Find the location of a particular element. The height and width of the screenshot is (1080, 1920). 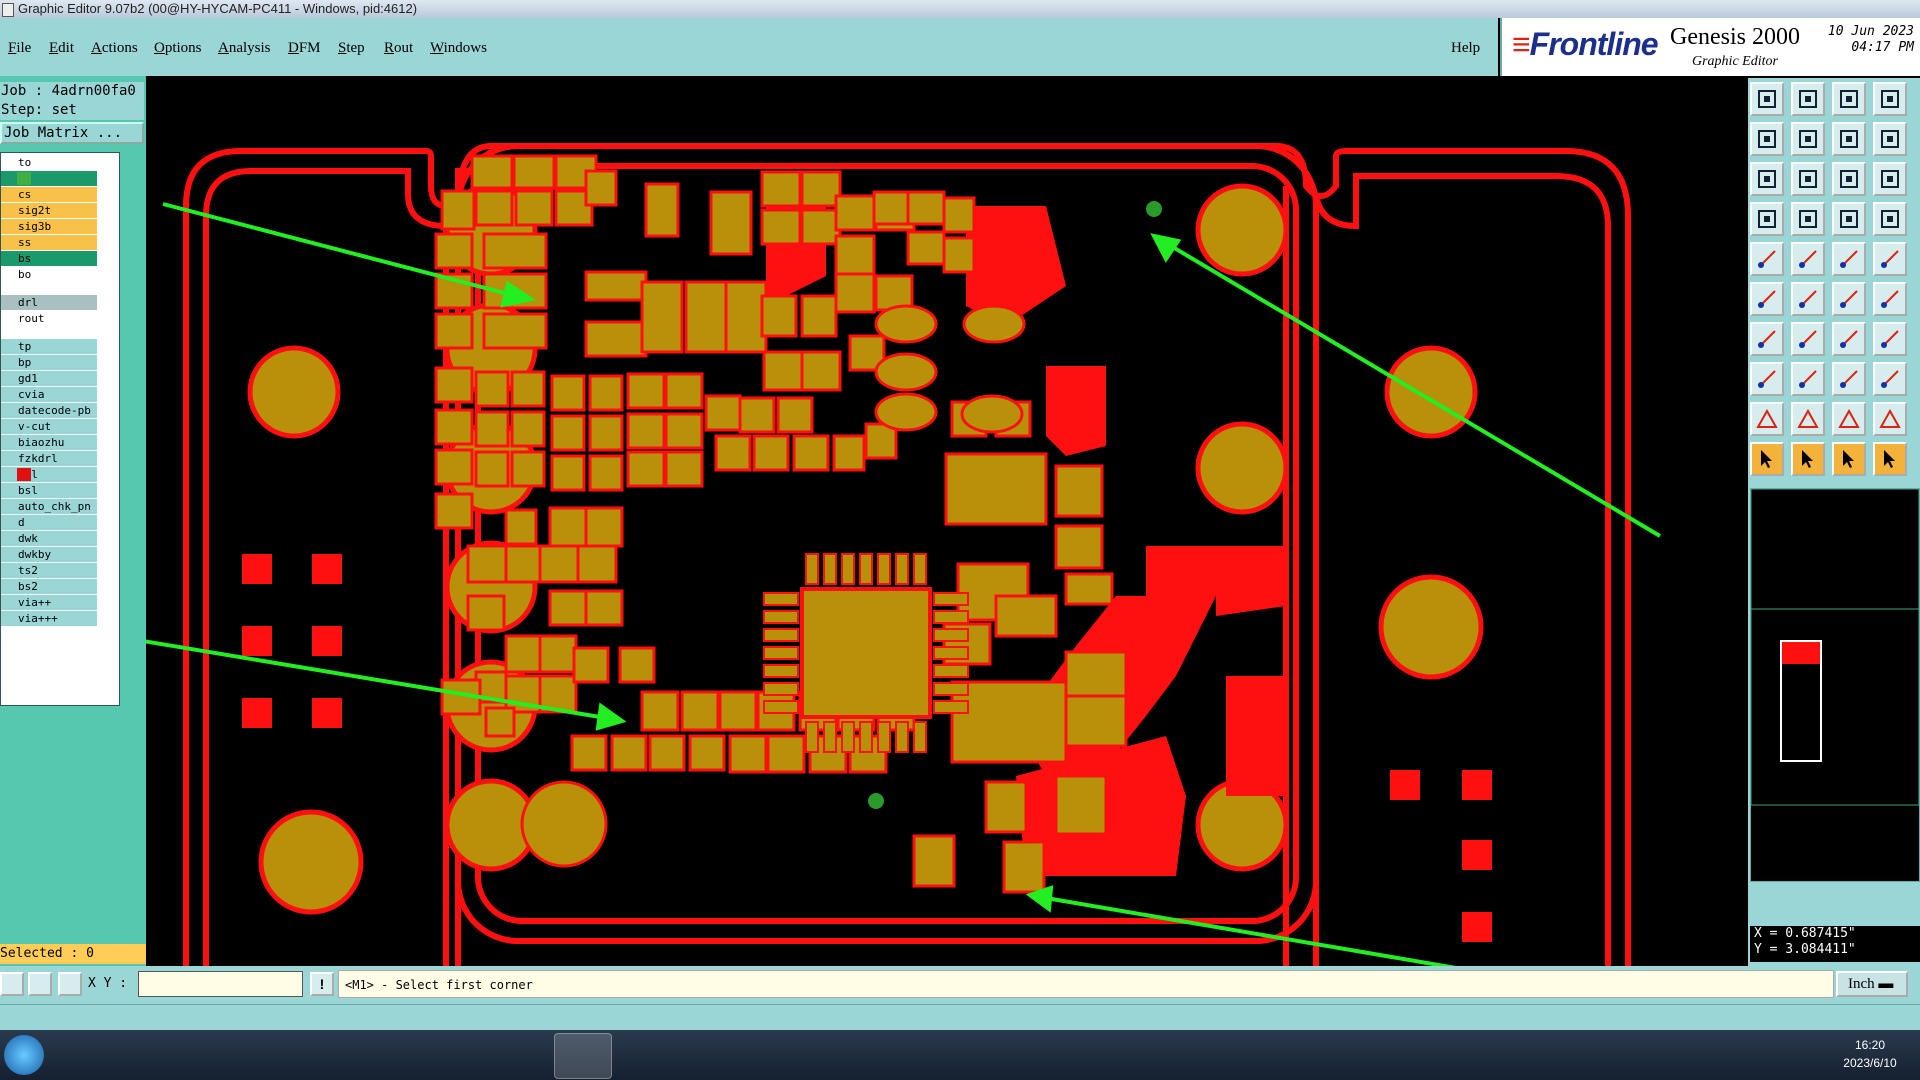

layer-row: d is located at coordinates (59, 522).